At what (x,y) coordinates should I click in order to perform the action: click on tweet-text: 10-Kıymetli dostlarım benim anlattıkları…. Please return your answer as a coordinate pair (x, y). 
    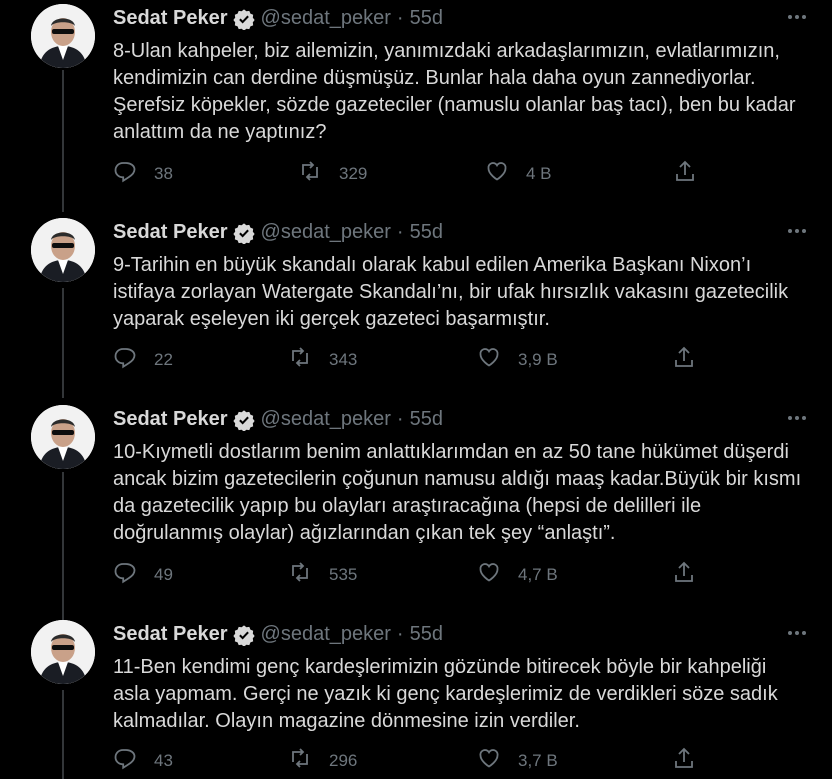
    Looking at the image, I should click on (457, 492).